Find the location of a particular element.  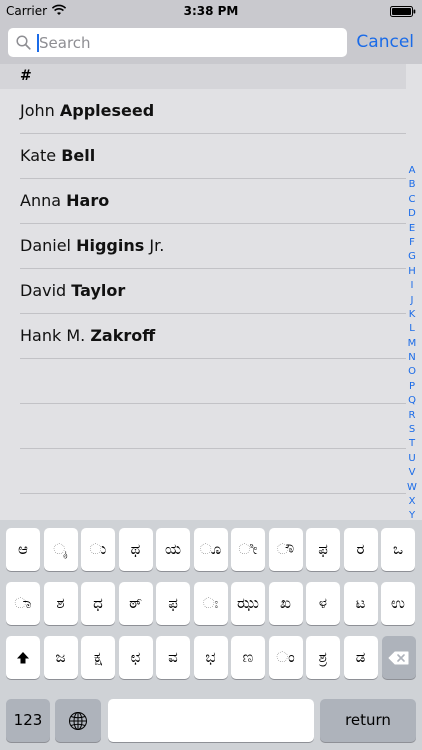

index-letter: A is located at coordinates (412, 171).